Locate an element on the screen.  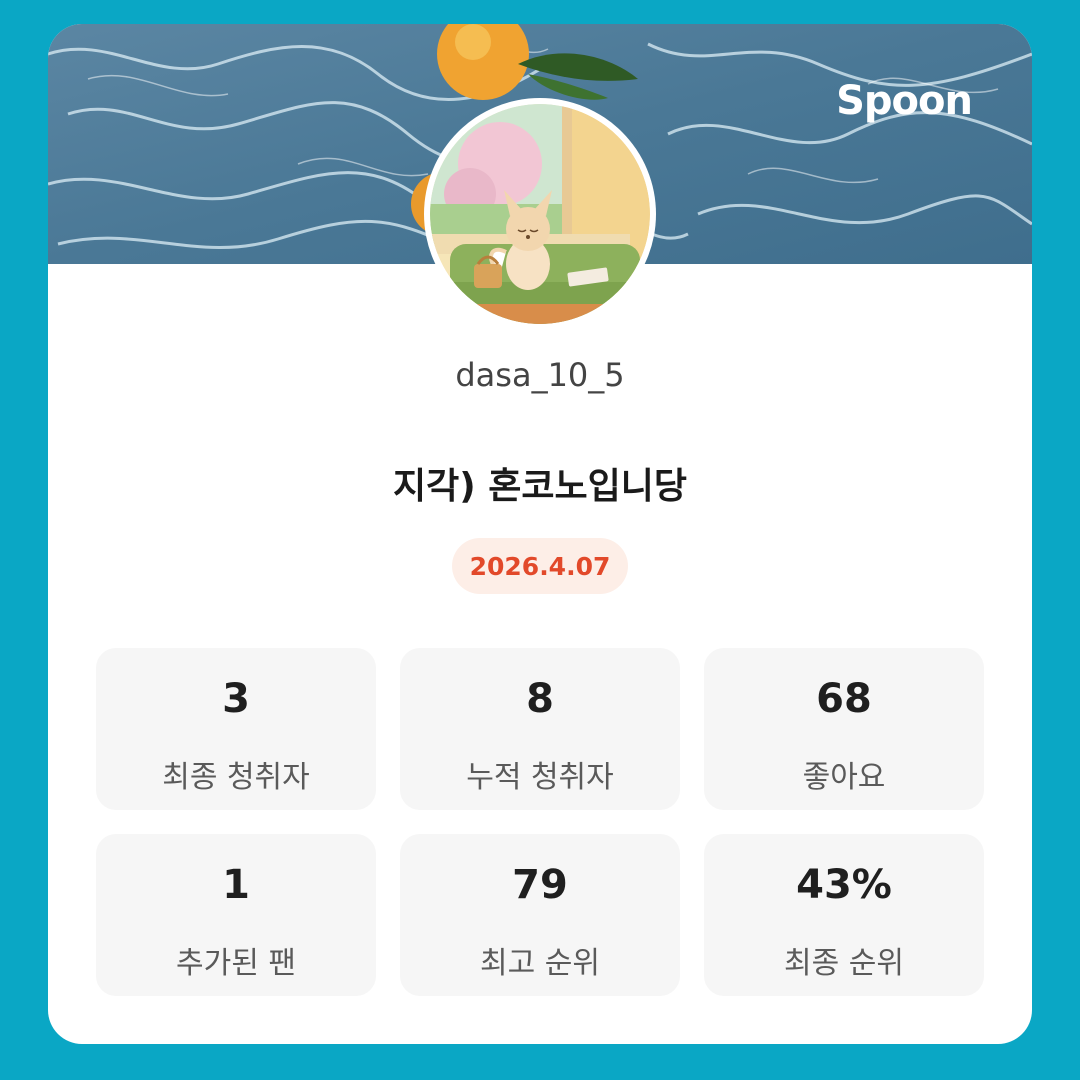
stat-label: 좋아요 is located at coordinates (844, 777).